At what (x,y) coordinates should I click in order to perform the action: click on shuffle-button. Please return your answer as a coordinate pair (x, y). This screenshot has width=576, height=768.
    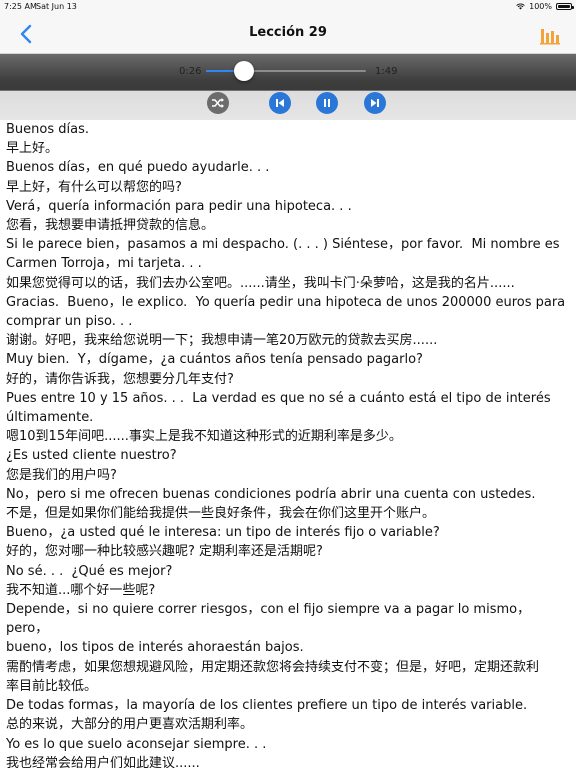
    Looking at the image, I should click on (218, 103).